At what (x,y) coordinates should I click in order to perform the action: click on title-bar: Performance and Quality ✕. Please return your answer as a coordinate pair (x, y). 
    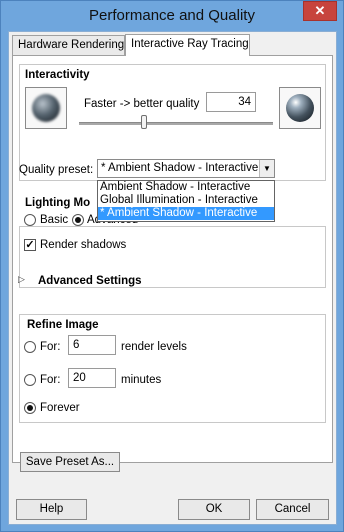
    Looking at the image, I should click on (172, 16).